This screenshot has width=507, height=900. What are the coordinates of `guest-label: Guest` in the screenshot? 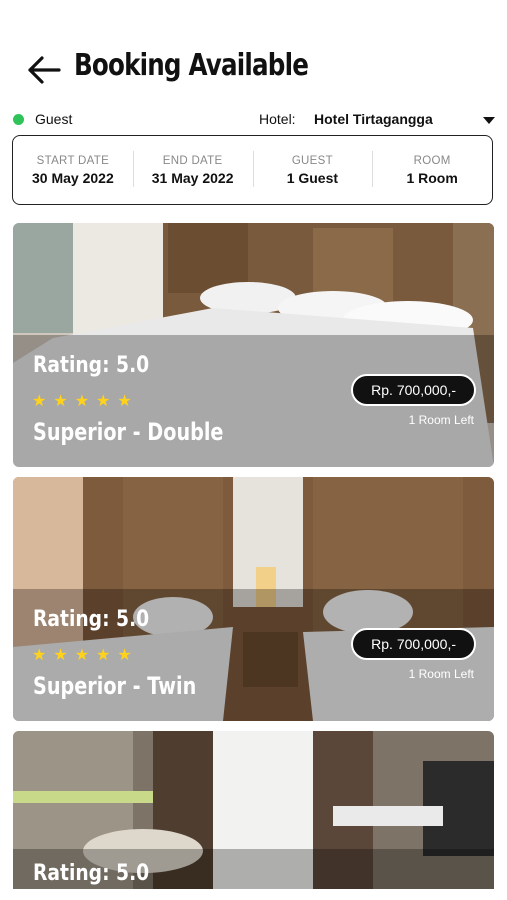 It's located at (54, 119).